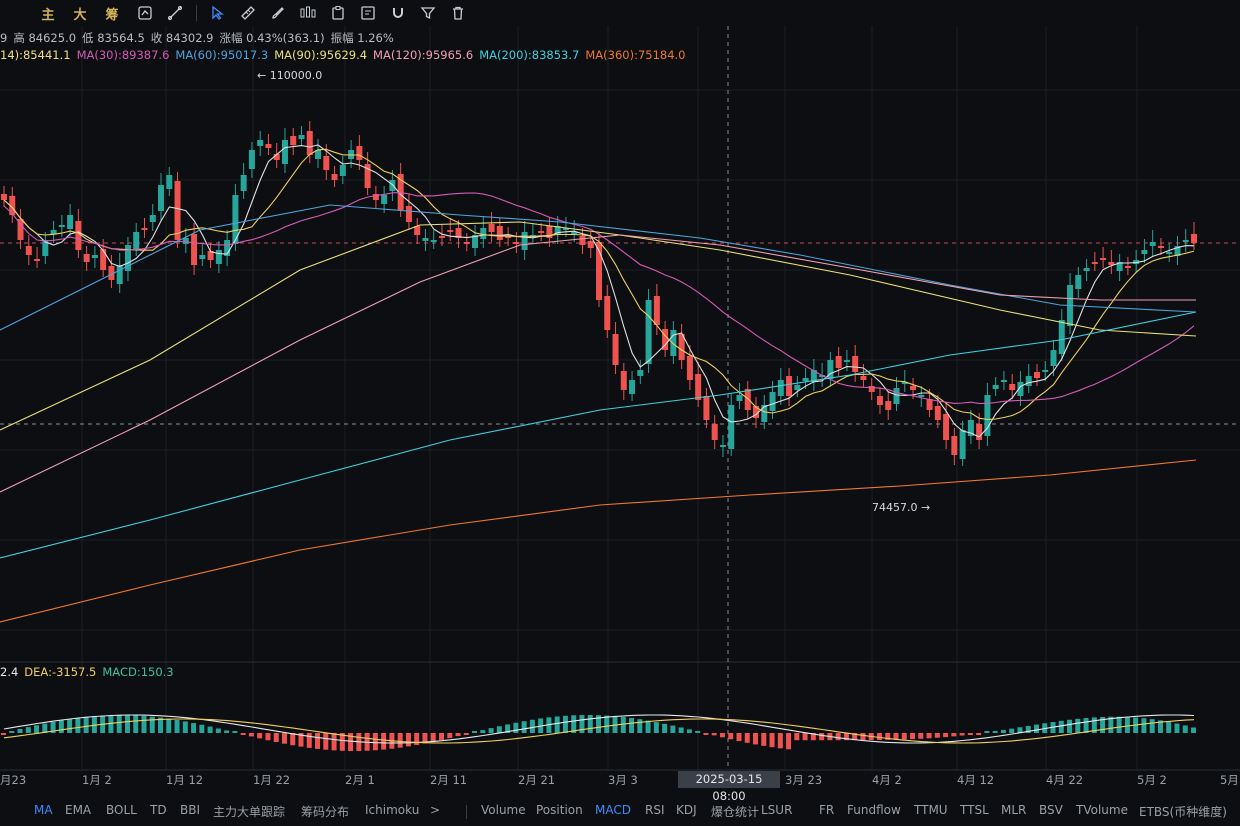 The height and width of the screenshot is (826, 1240). I want to click on clipboard-icon, so click(338, 13).